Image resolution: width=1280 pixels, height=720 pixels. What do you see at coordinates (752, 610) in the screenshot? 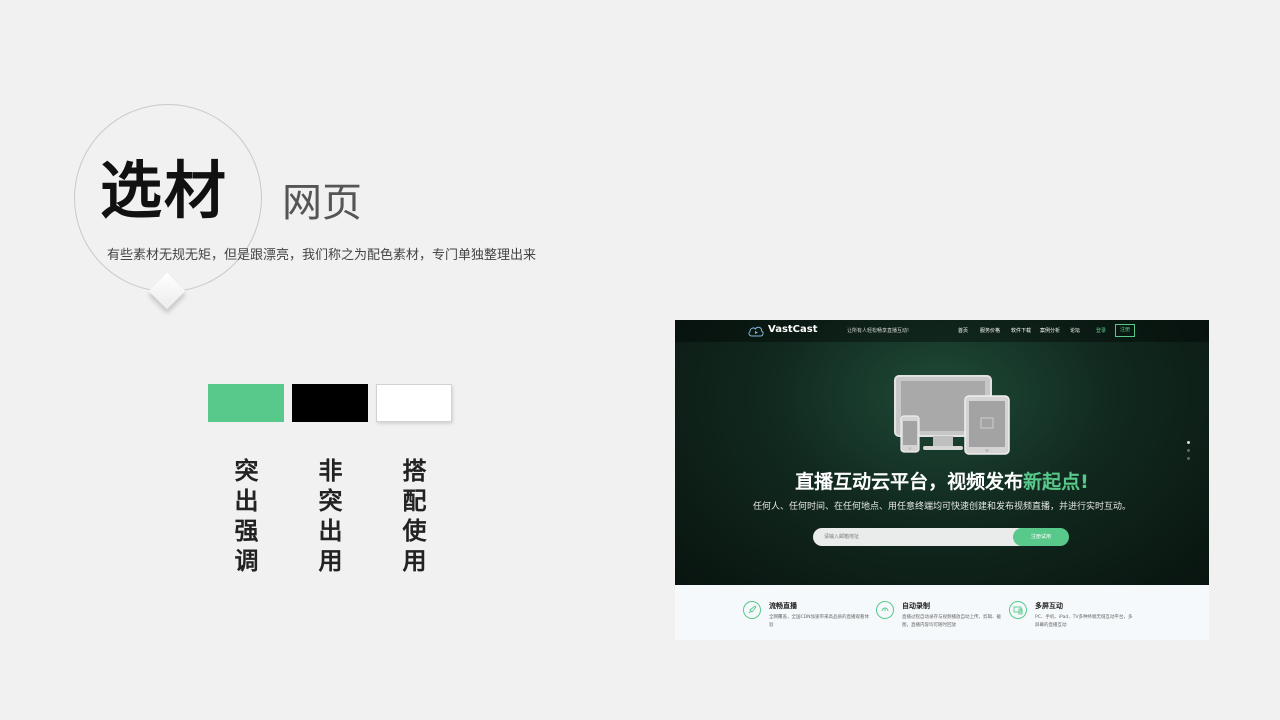
I see `rocket-icon` at bounding box center [752, 610].